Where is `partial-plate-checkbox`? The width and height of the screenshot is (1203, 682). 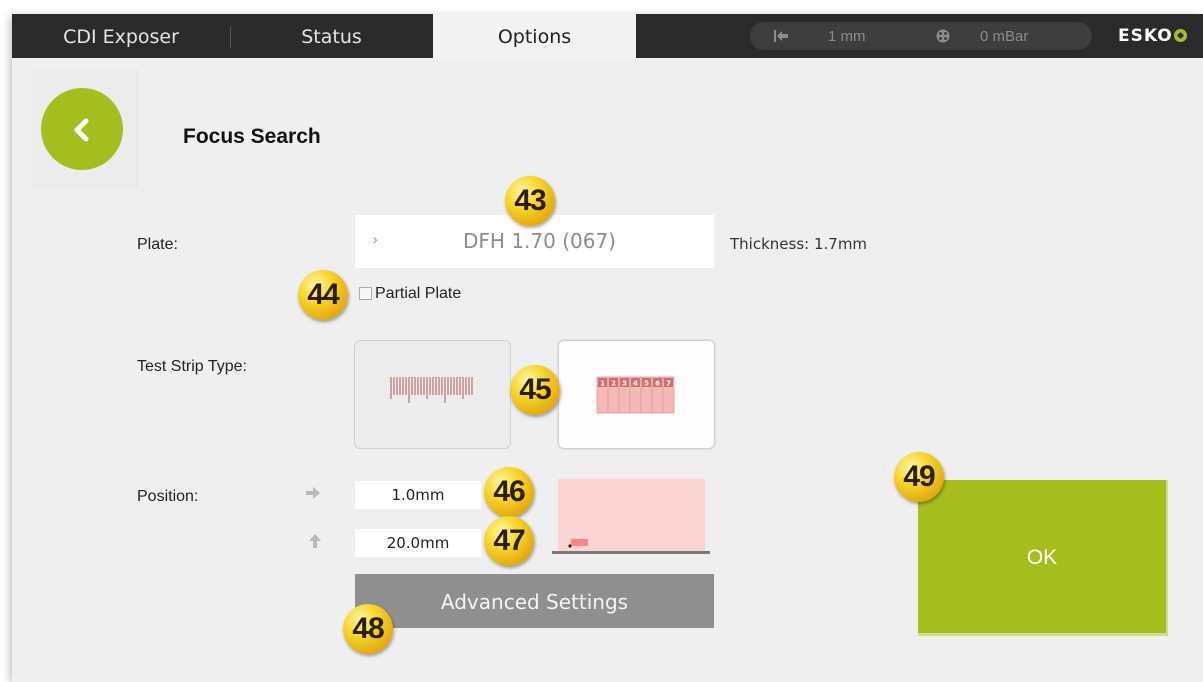 partial-plate-checkbox is located at coordinates (365, 293).